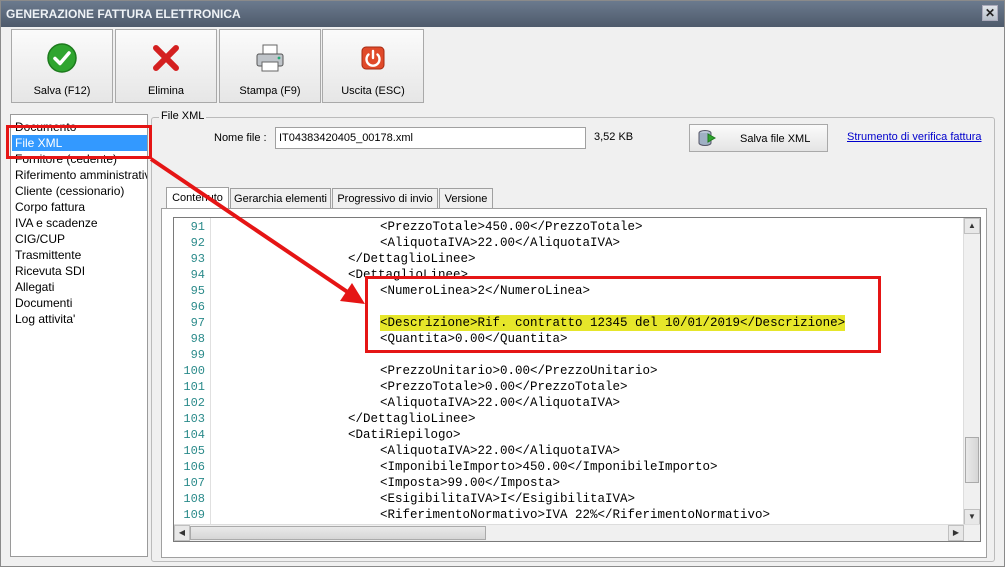 This screenshot has width=1005, height=568. I want to click on line-number: 95, so click(197, 291).